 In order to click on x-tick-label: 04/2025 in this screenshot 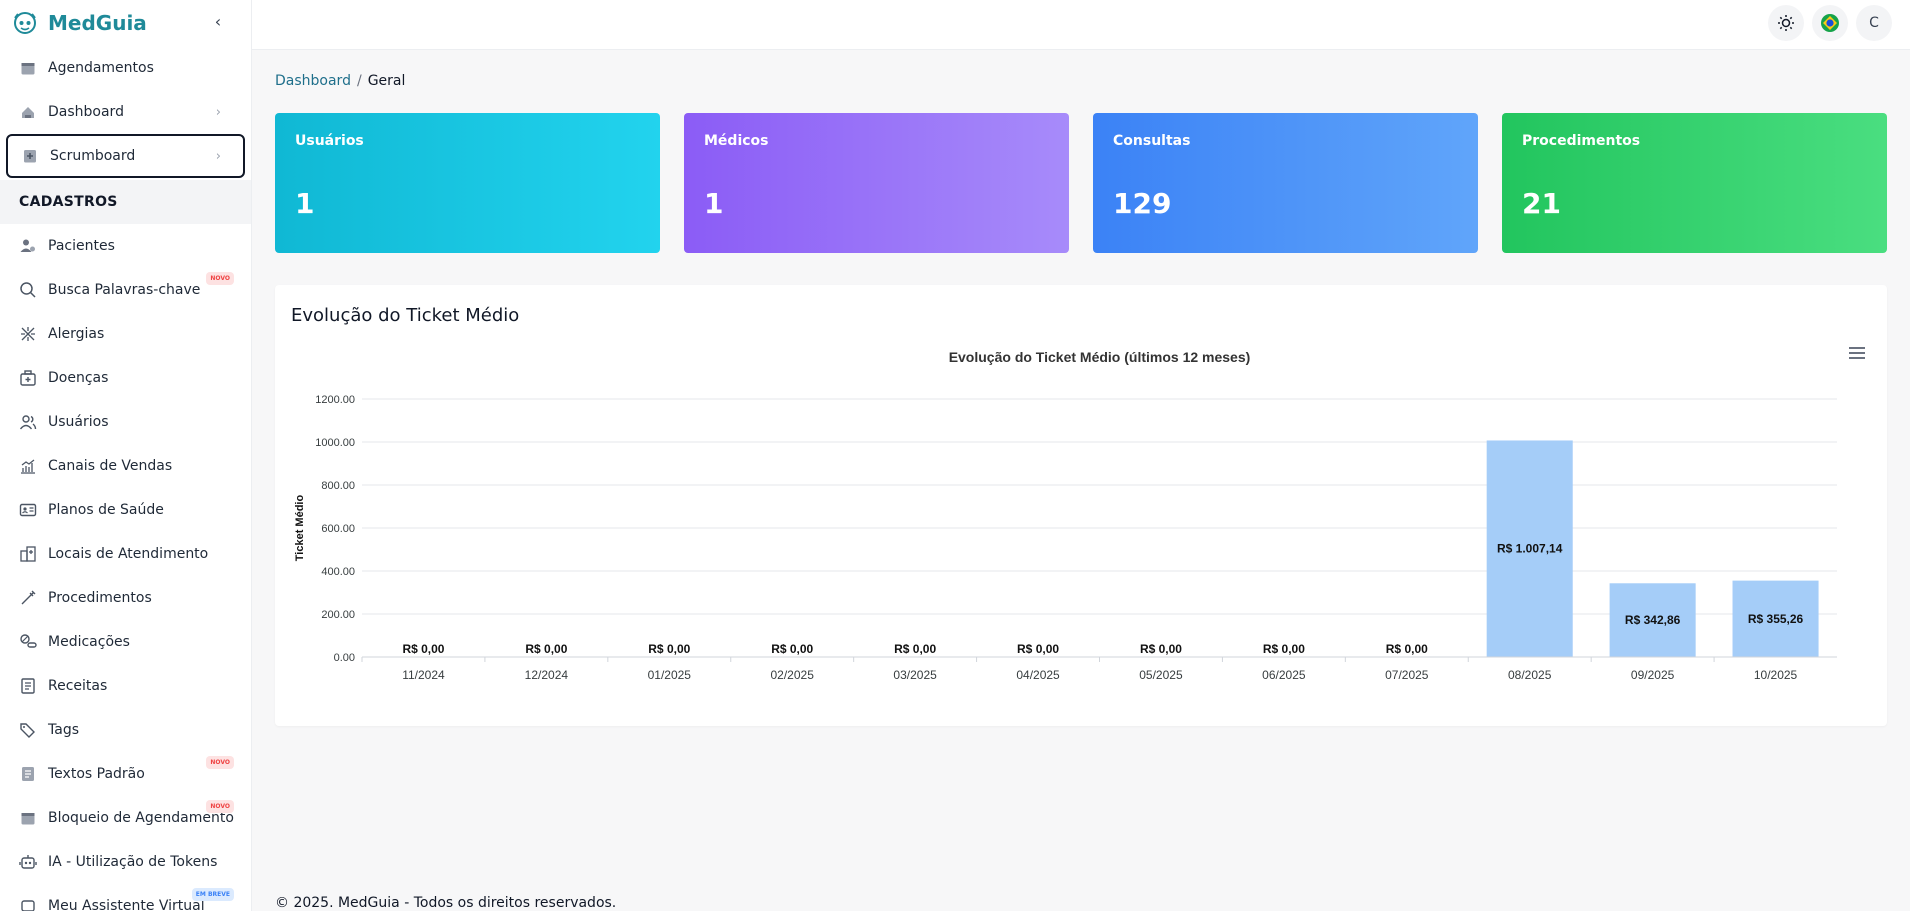, I will do `click(1038, 675)`.